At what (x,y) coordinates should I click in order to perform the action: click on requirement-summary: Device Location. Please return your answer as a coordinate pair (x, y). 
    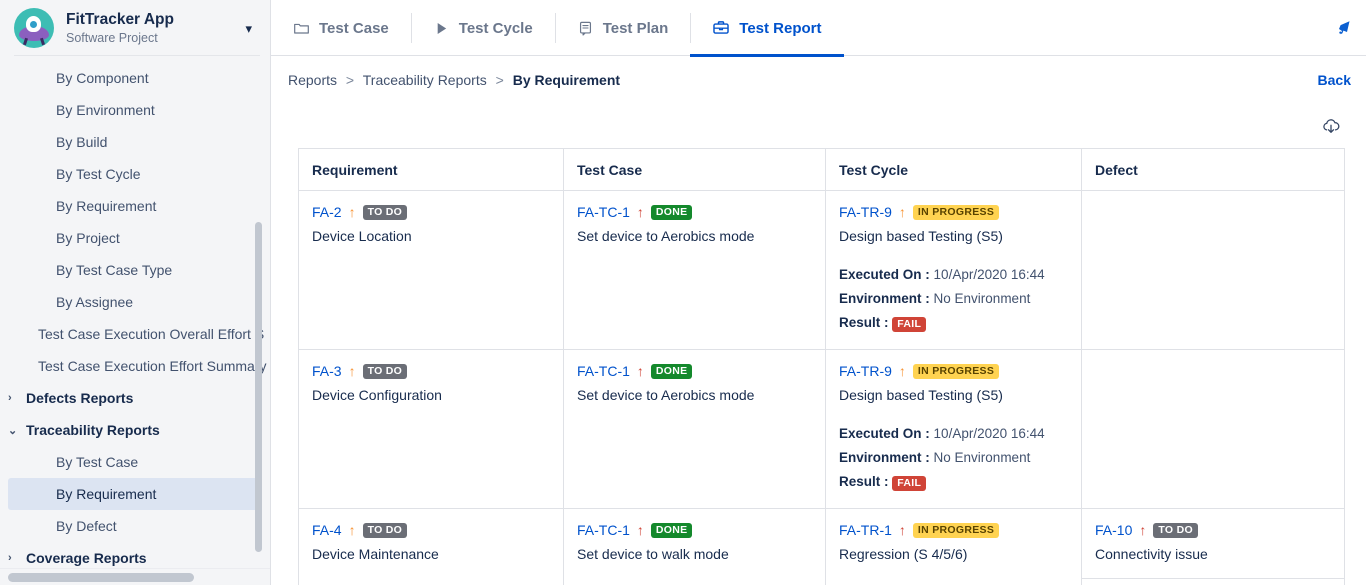
    Looking at the image, I should click on (362, 236).